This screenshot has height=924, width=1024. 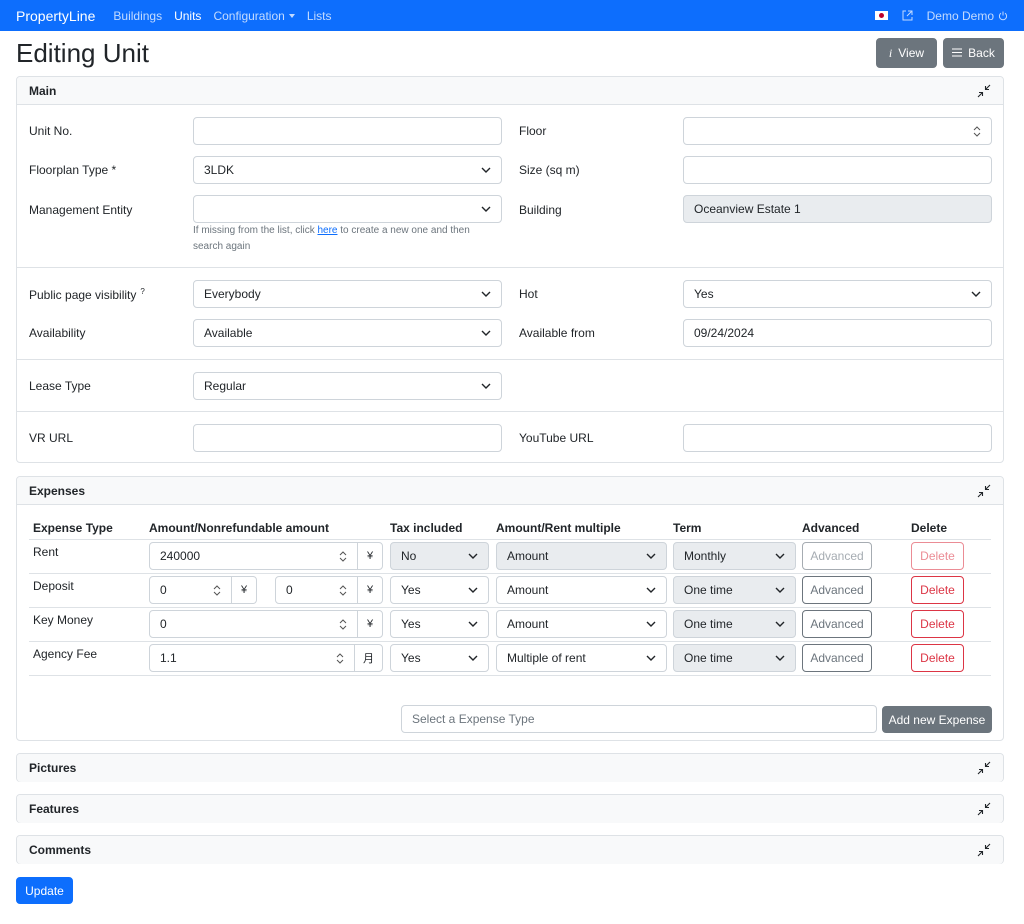 What do you see at coordinates (142, 291) in the screenshot?
I see `help-tooltip-icon: ?` at bounding box center [142, 291].